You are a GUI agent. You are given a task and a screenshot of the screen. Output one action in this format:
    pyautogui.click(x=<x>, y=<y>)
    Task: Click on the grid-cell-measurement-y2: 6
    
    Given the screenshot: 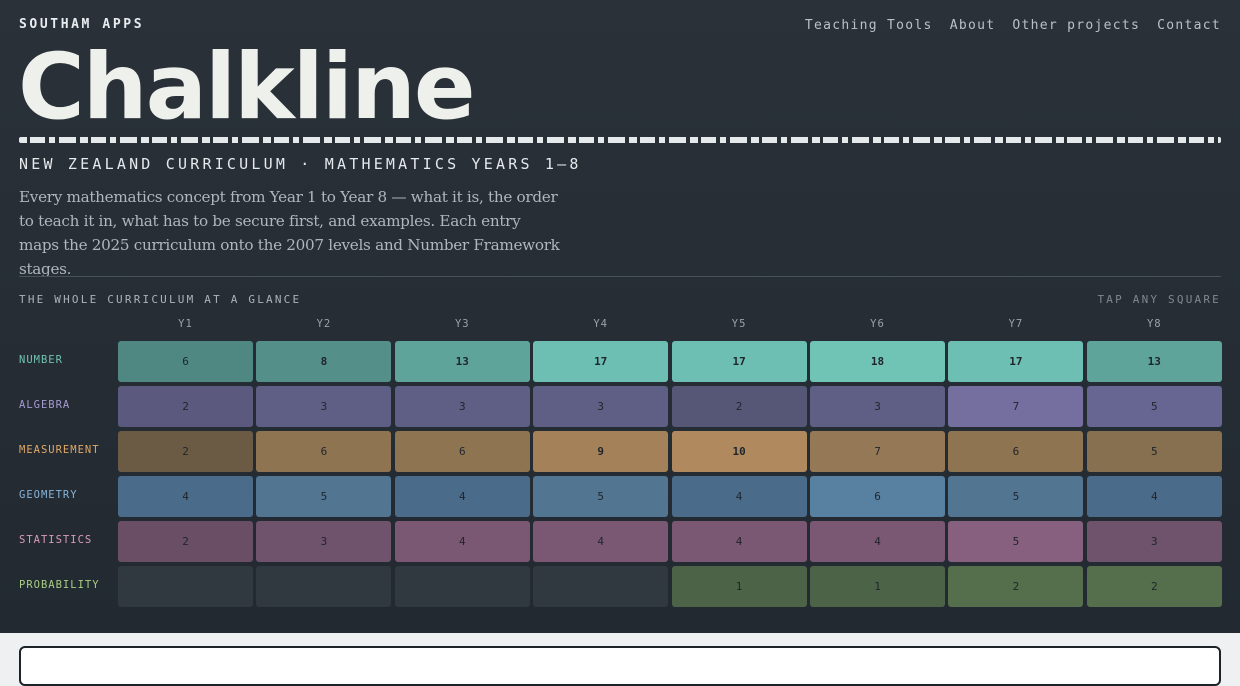 What is the action you would take?
    pyautogui.click(x=324, y=451)
    